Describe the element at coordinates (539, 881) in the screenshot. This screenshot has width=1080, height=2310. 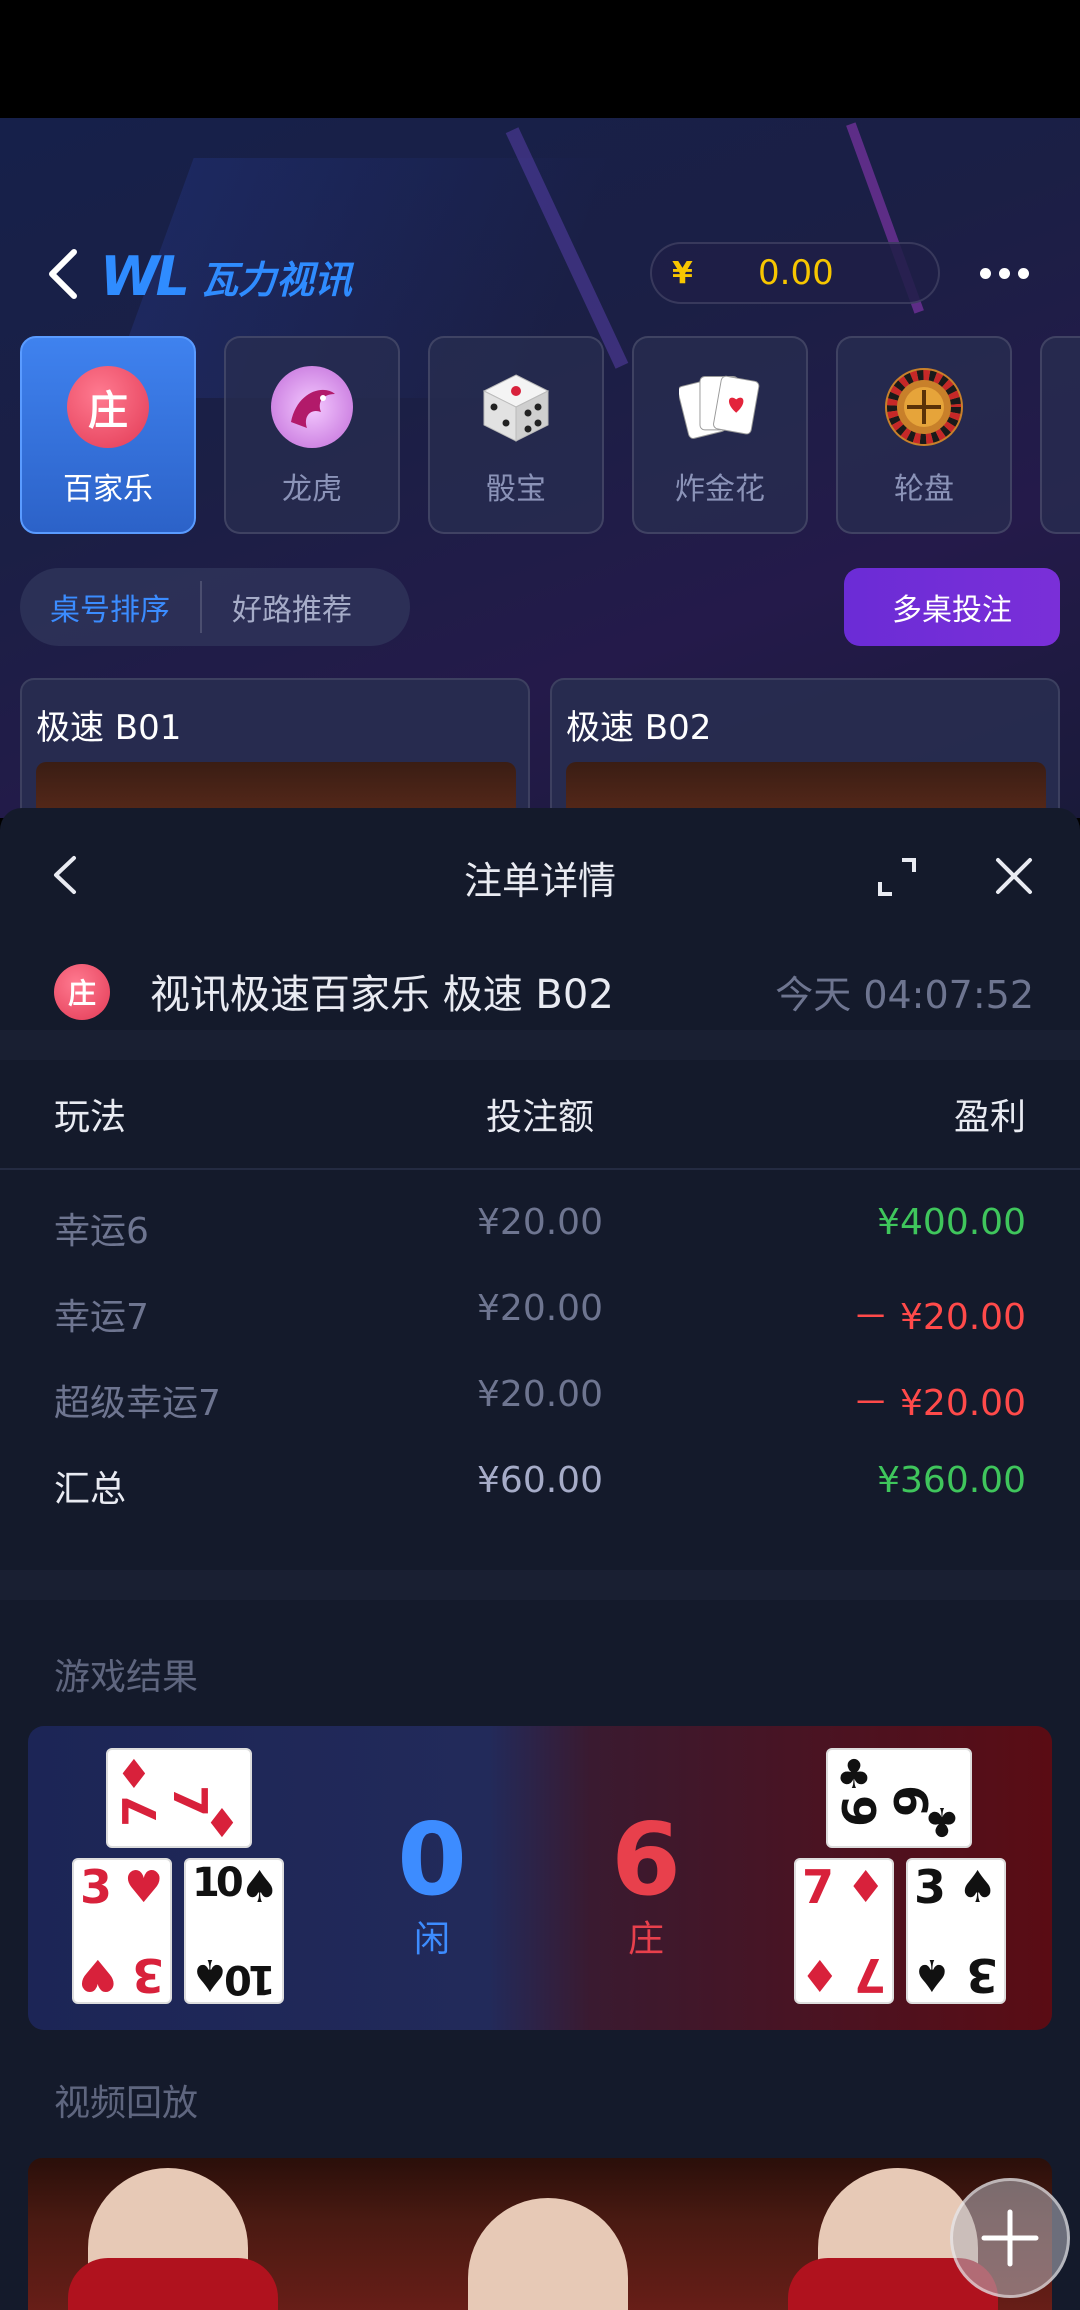
I see `sheet-title: 注单详情` at that location.